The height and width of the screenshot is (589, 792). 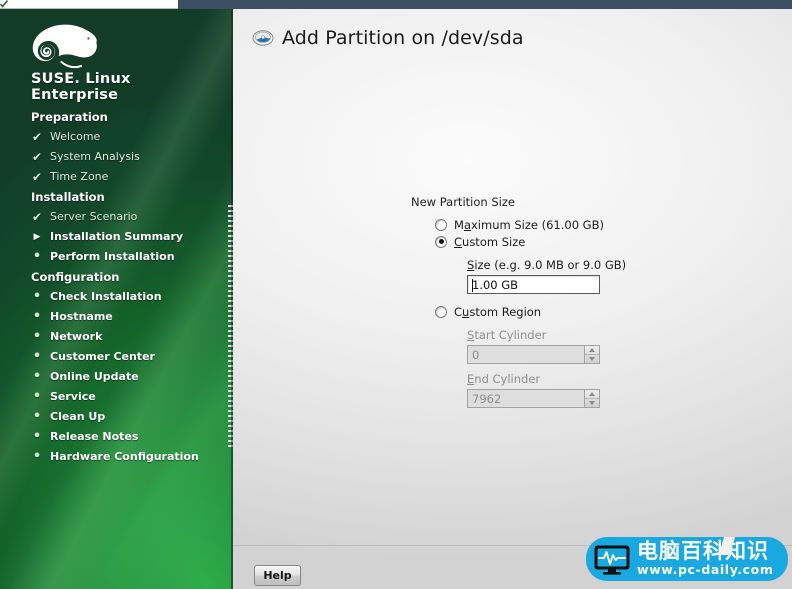 I want to click on brand-line-2: Enterprise, so click(x=75, y=95).